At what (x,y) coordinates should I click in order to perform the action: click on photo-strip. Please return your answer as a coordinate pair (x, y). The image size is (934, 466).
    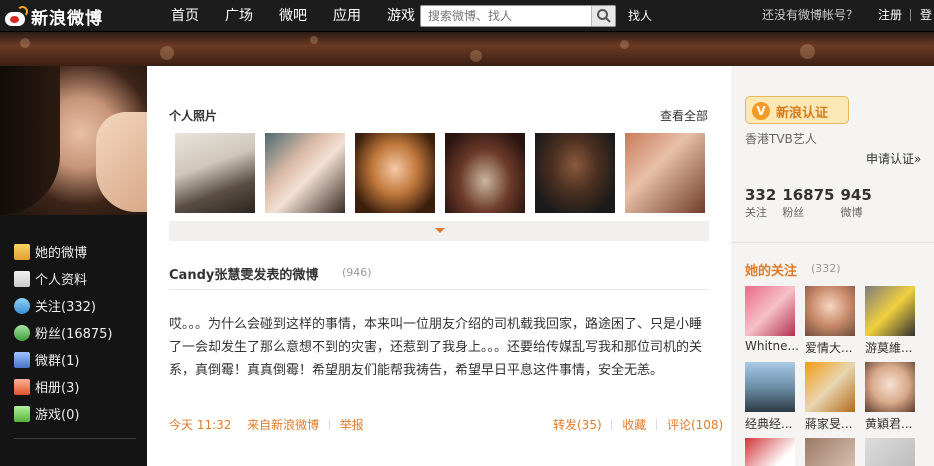
    Looking at the image, I should click on (445, 173).